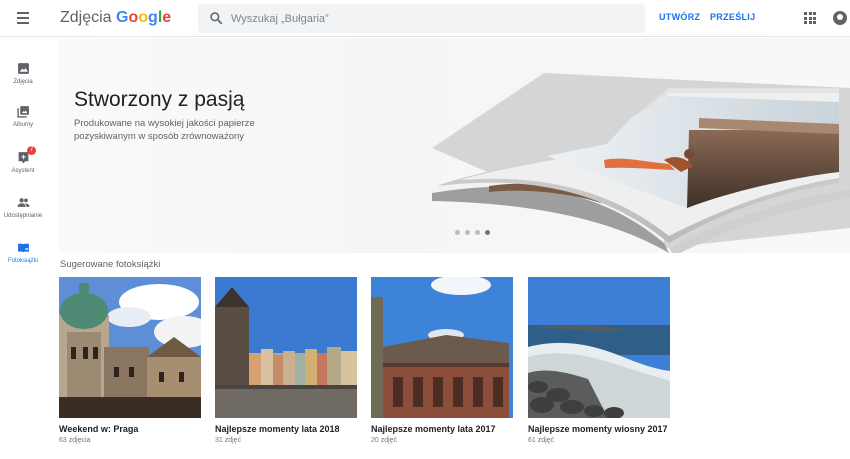  Describe the element at coordinates (86, 17) in the screenshot. I see `app-name: Zdjęcia` at that location.